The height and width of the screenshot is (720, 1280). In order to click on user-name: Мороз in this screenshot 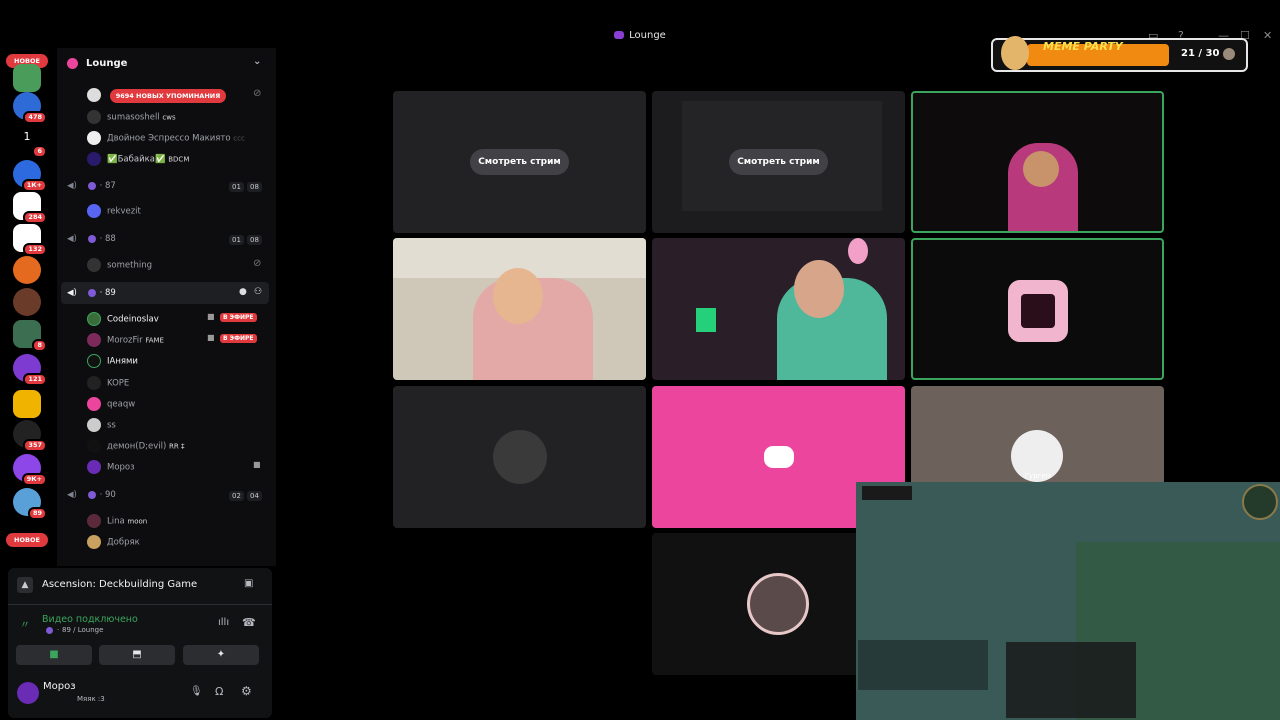, I will do `click(59, 686)`.